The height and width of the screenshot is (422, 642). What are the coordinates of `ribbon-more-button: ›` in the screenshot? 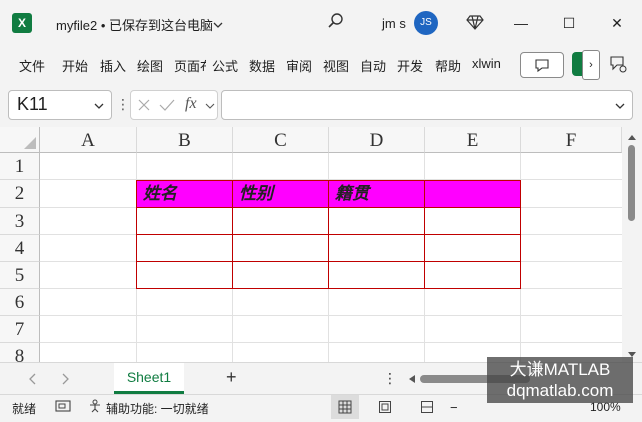 It's located at (591, 65).